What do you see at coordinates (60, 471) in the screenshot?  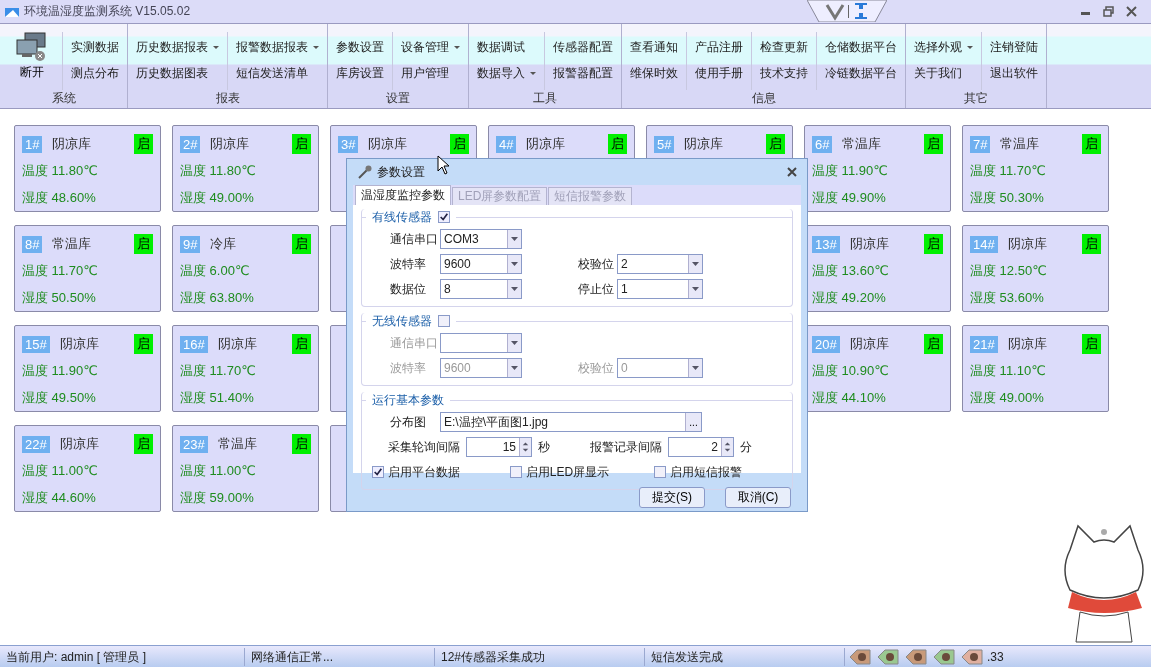 I see `temperature-reading: 温度 11.00℃` at bounding box center [60, 471].